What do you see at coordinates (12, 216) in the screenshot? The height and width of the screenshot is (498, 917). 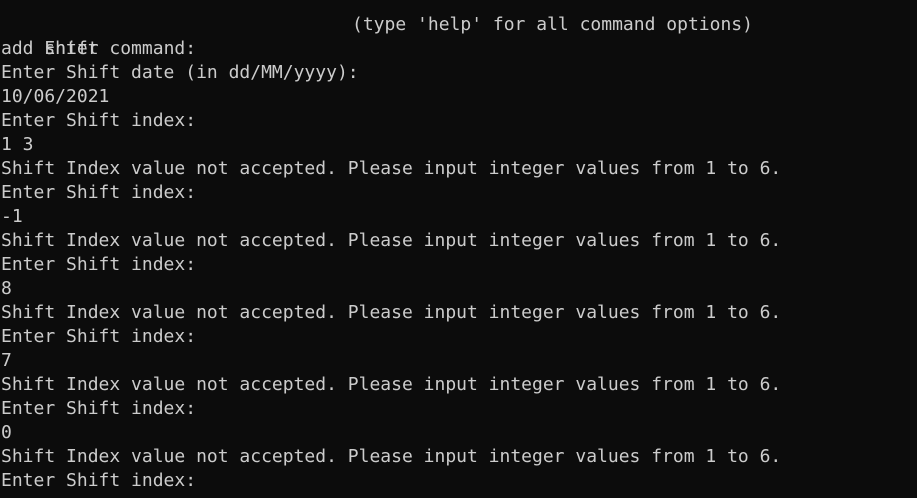 I see `terminal-line: -1` at bounding box center [12, 216].